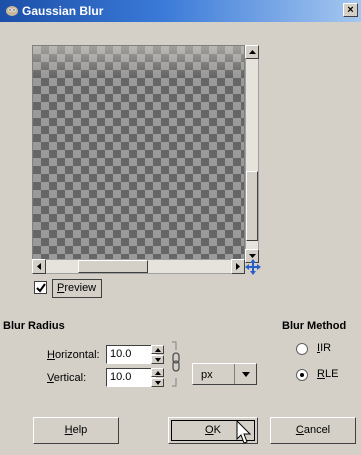 This screenshot has width=361, height=455. I want to click on preview-vertical-scrollbar, so click(252, 154).